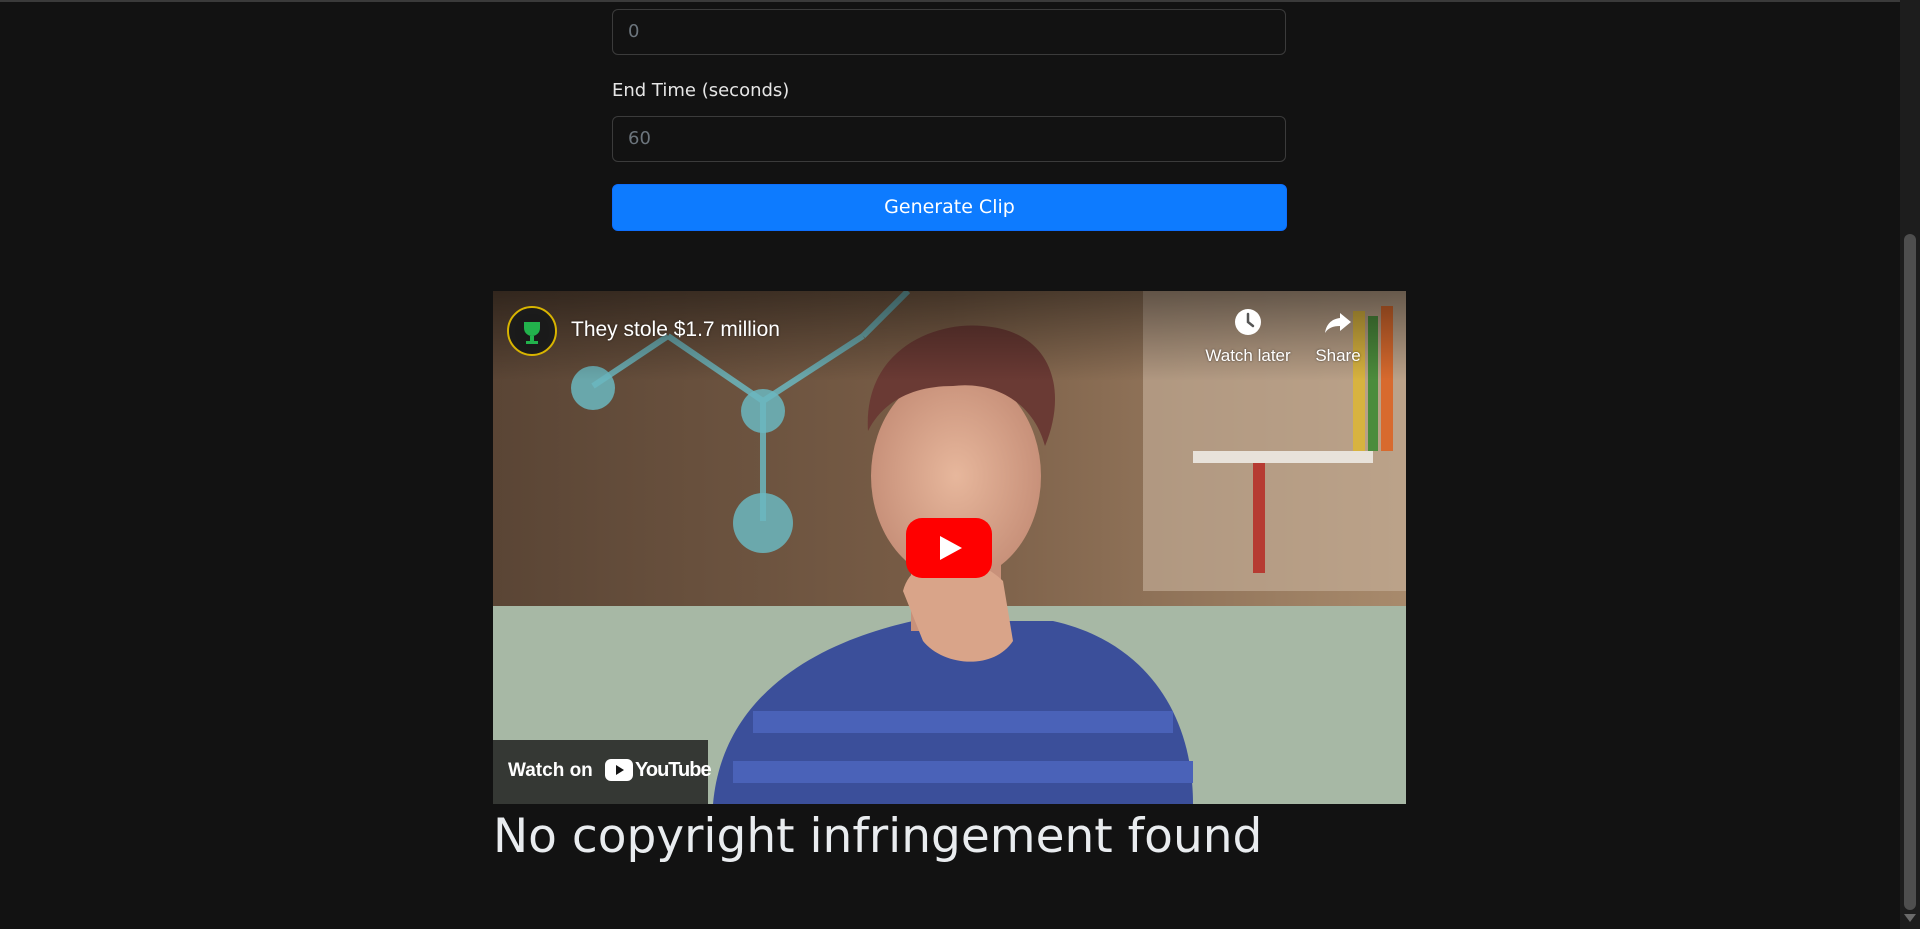 The height and width of the screenshot is (929, 1920). Describe the element at coordinates (1248, 337) in the screenshot. I see `watch-later-button: Watch later` at that location.